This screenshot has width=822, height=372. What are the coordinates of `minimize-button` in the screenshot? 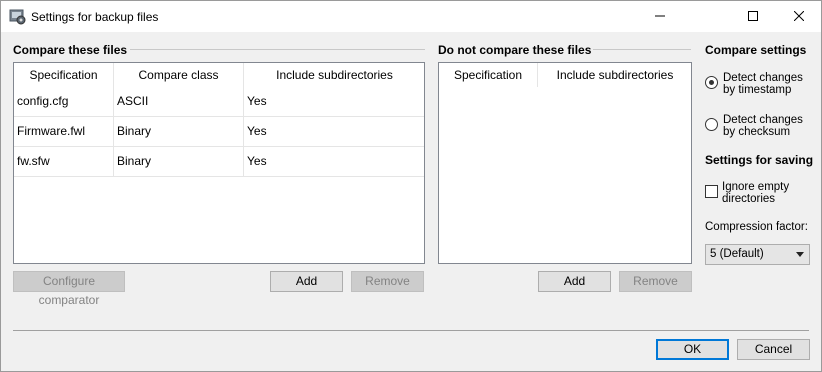 It's located at (660, 16).